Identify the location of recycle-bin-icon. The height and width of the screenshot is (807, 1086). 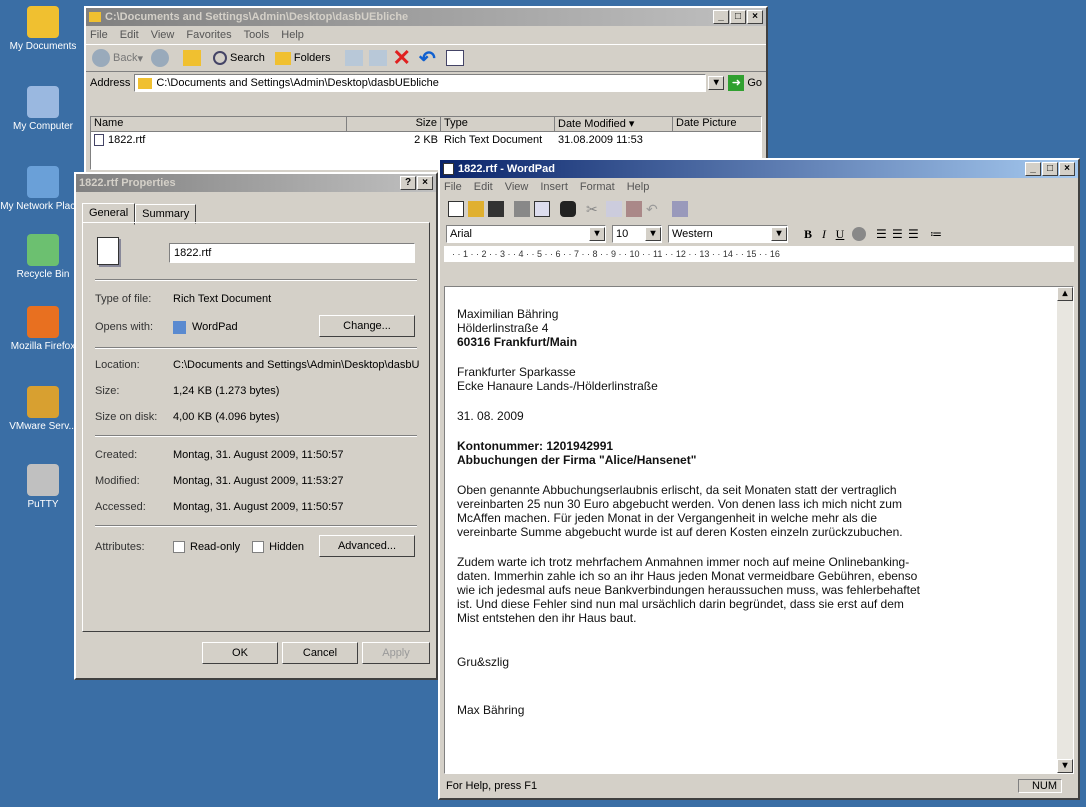
(43, 250).